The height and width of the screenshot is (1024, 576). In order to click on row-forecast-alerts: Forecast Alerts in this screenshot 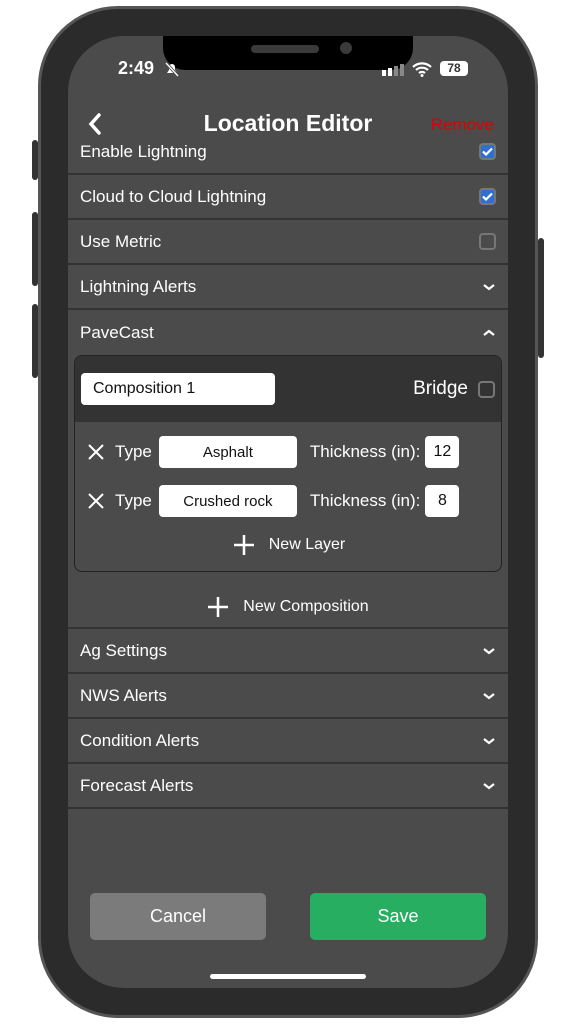, I will do `click(288, 786)`.